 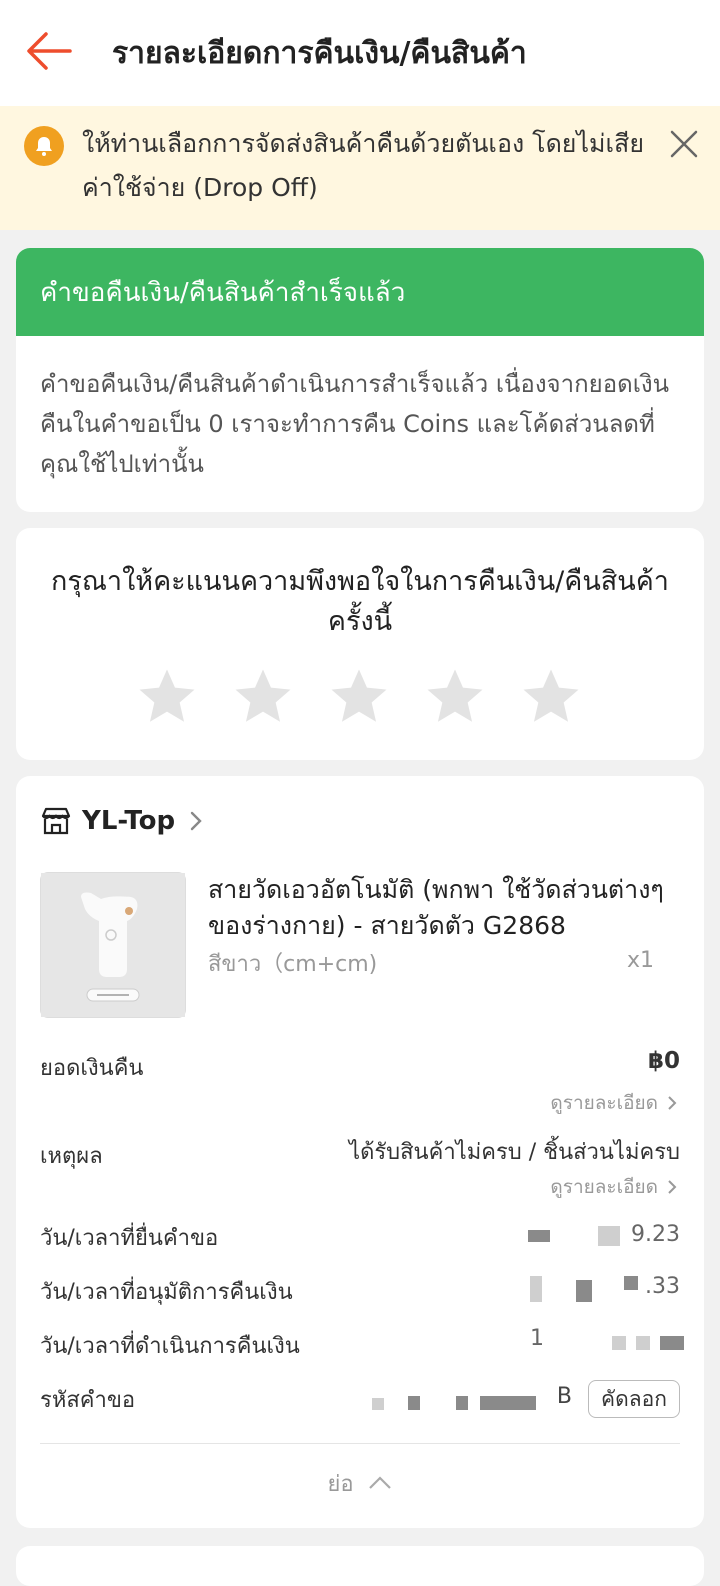 I want to click on reason-label: เหตุผล, so click(x=71, y=1156).